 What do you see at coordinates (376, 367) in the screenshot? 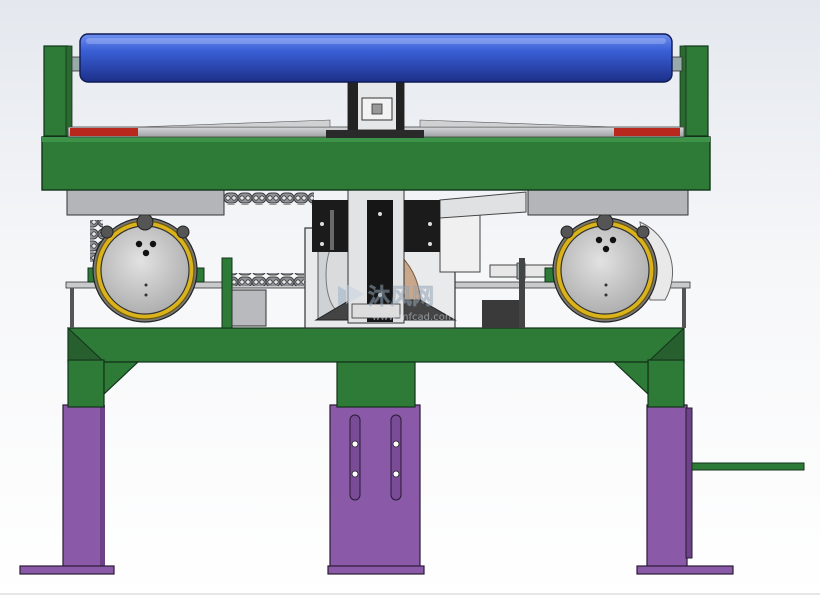
I see `lower-frame` at bounding box center [376, 367].